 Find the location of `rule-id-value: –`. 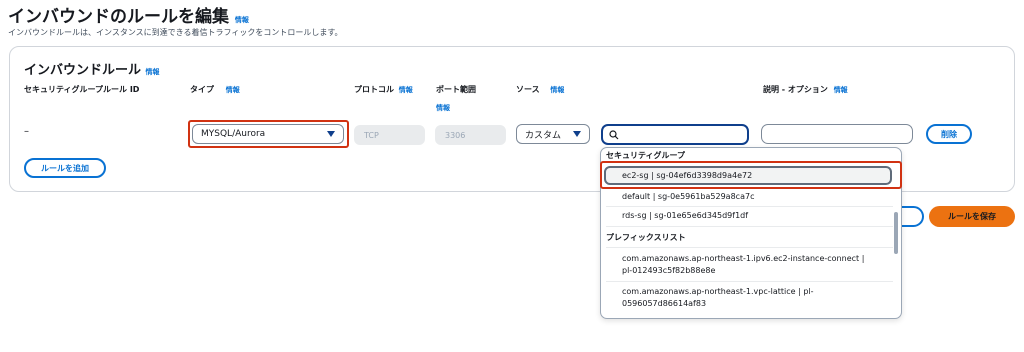

rule-id-value: – is located at coordinates (26, 131).